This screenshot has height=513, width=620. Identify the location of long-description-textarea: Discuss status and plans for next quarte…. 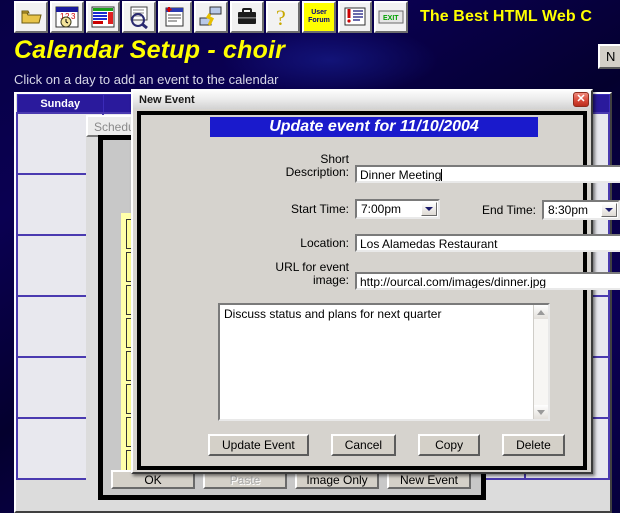
(384, 362).